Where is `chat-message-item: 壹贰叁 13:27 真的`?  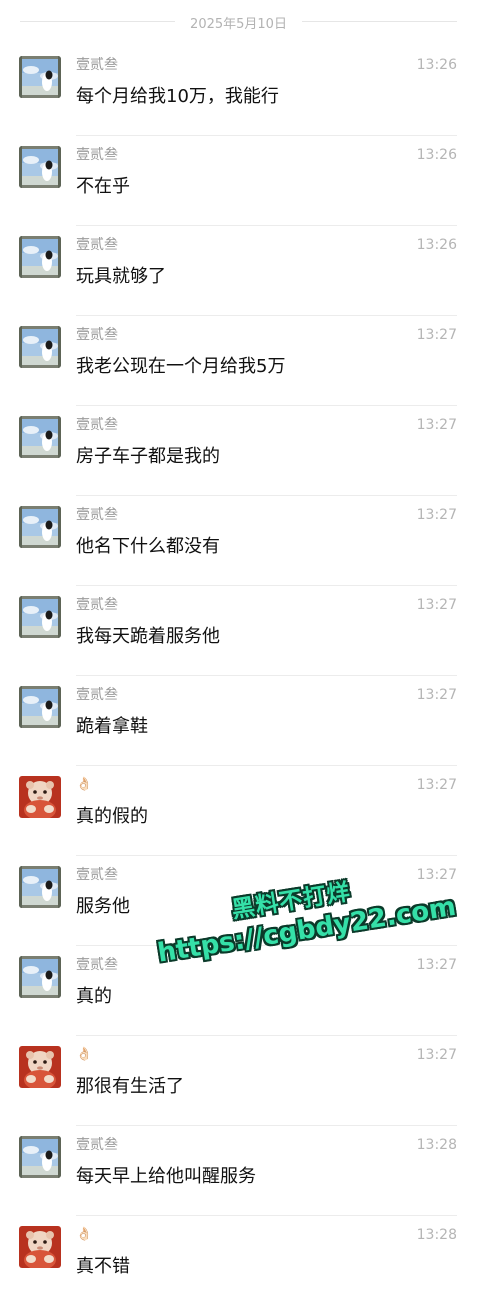 chat-message-item: 壹贰叁 13:27 真的 is located at coordinates (238, 991).